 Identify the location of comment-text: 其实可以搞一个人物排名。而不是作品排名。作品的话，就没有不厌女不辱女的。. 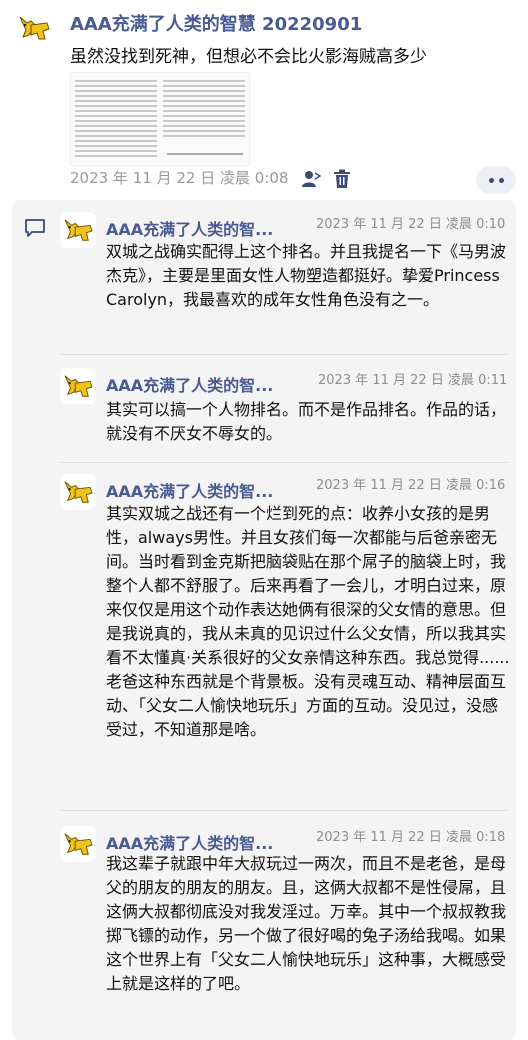
(306, 421).